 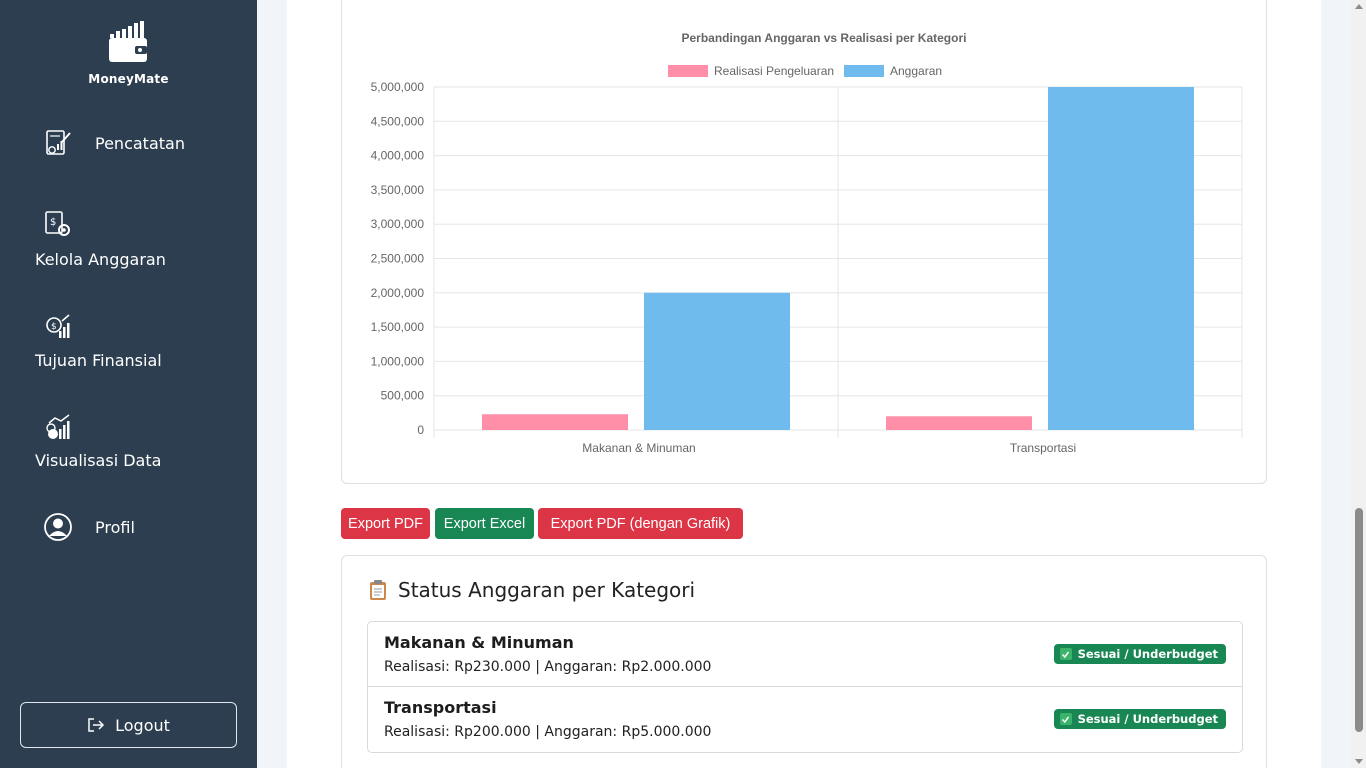 What do you see at coordinates (398, 156) in the screenshot?
I see `y-tick-label: 4,000,000` at bounding box center [398, 156].